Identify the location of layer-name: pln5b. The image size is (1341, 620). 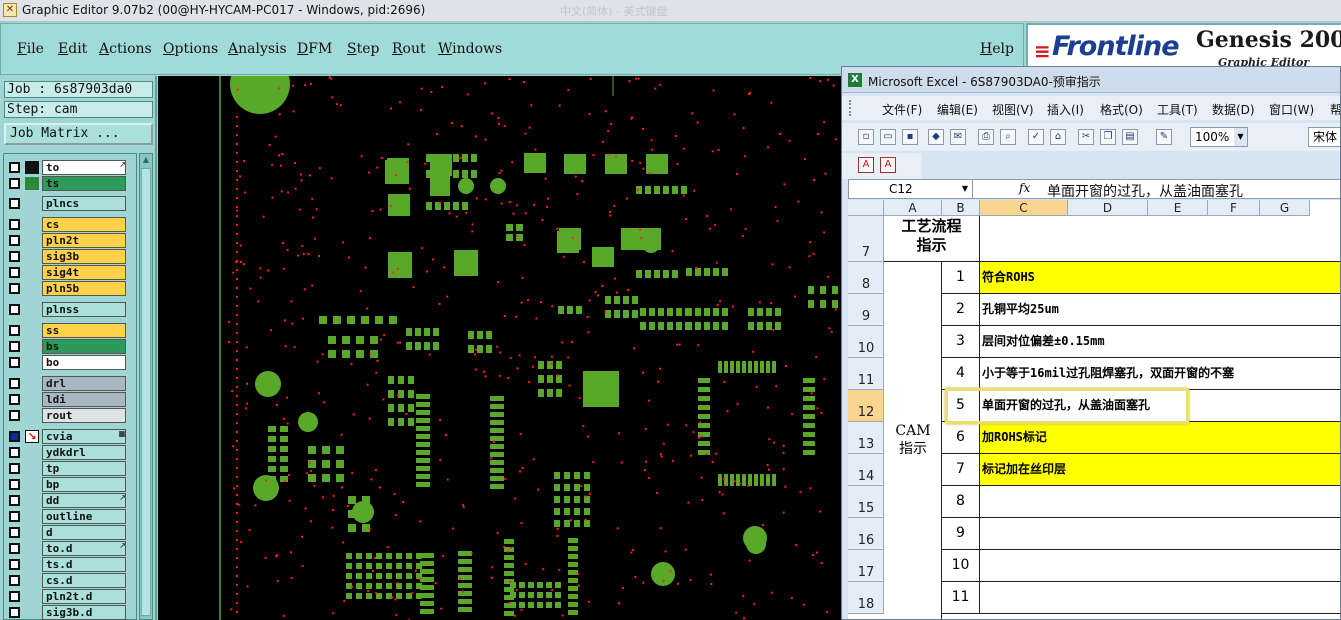
(84, 288).